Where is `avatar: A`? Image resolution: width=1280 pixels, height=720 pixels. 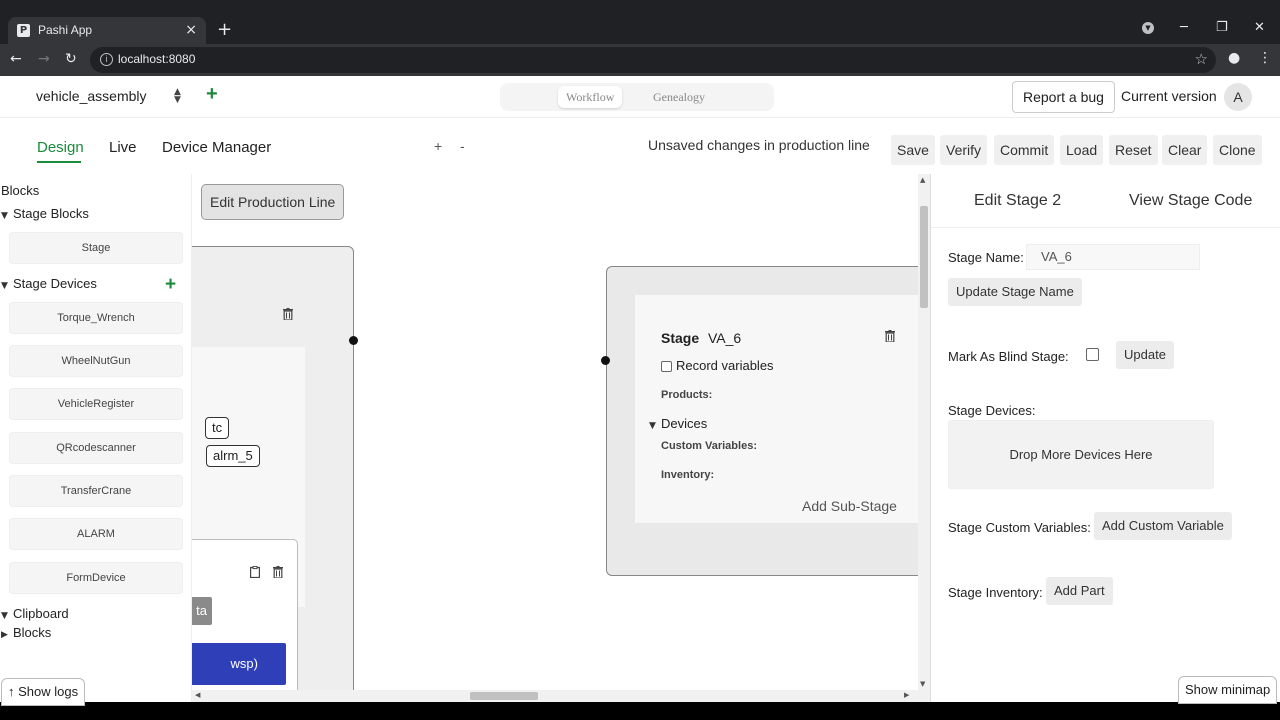 avatar: A is located at coordinates (1238, 97).